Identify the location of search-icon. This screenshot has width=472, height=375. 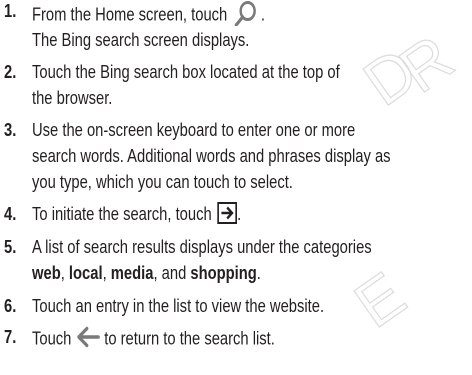
(246, 15).